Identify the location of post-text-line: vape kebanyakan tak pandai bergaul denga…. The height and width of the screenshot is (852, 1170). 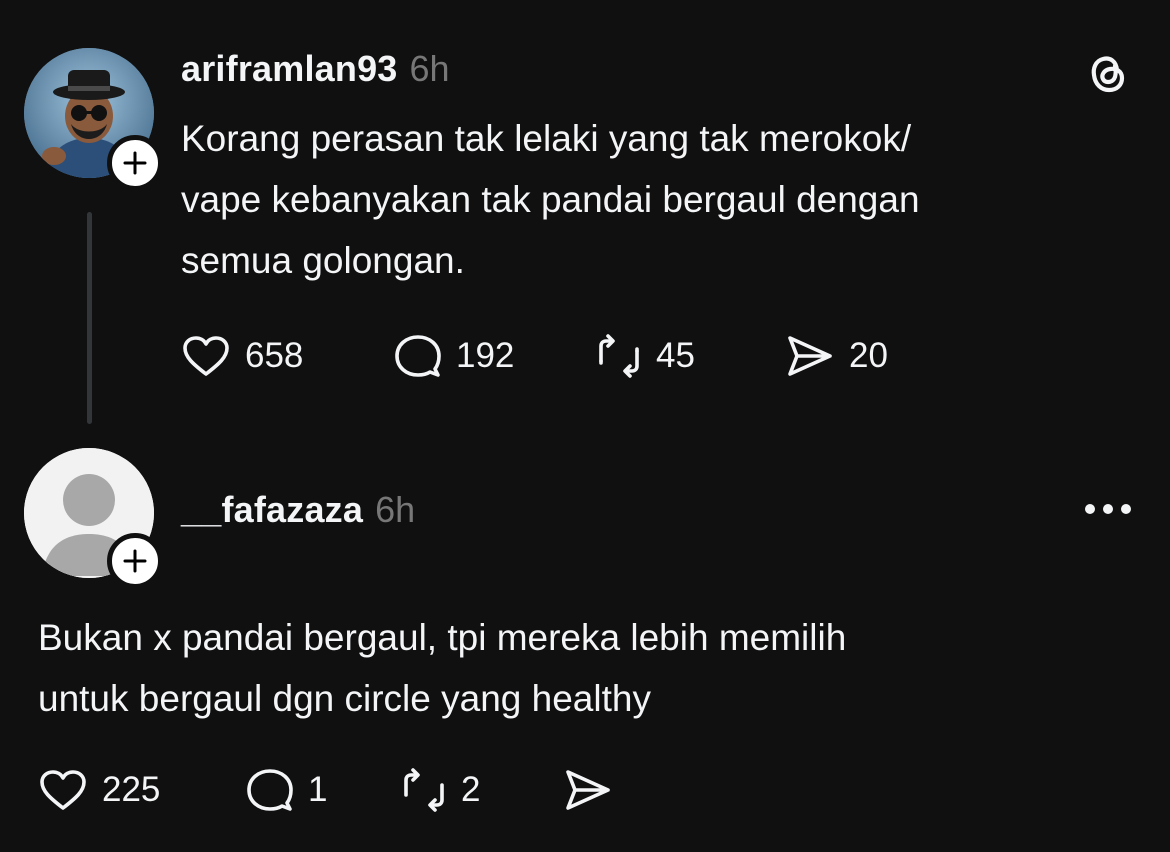
(550, 199).